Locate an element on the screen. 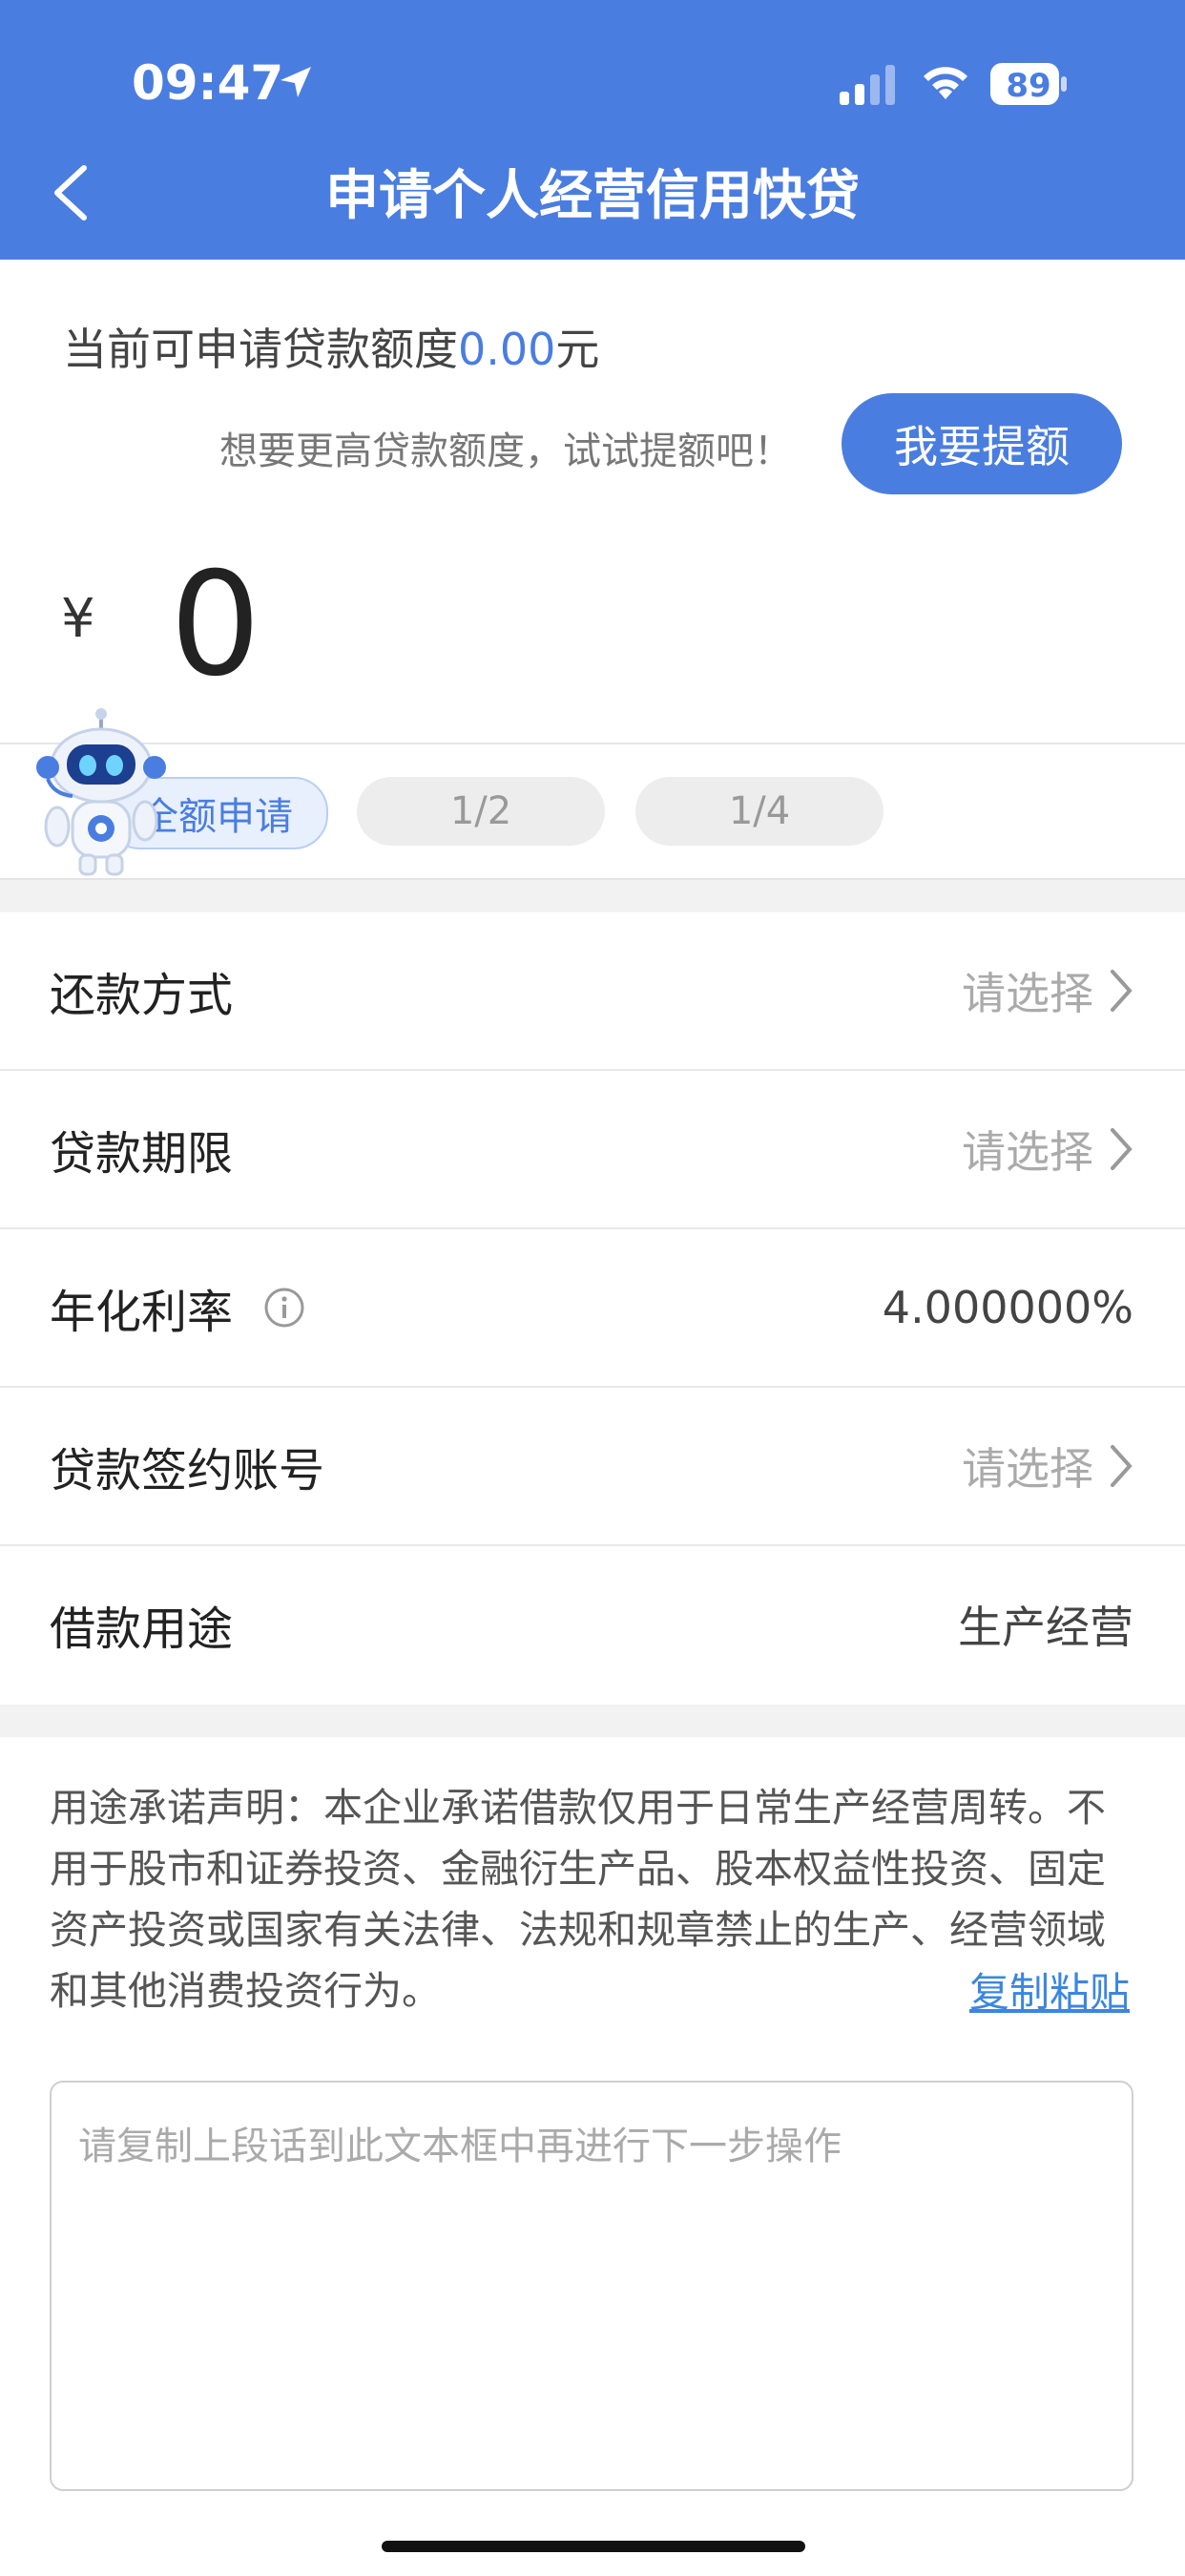 The width and height of the screenshot is (1185, 2576). wifi-icon is located at coordinates (945, 83).